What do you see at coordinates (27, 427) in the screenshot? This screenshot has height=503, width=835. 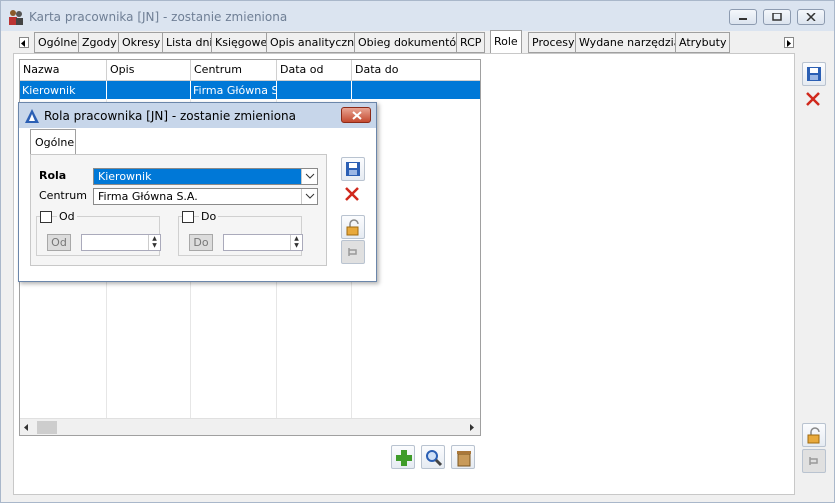 I see `scroll-left-arrow-icon` at bounding box center [27, 427].